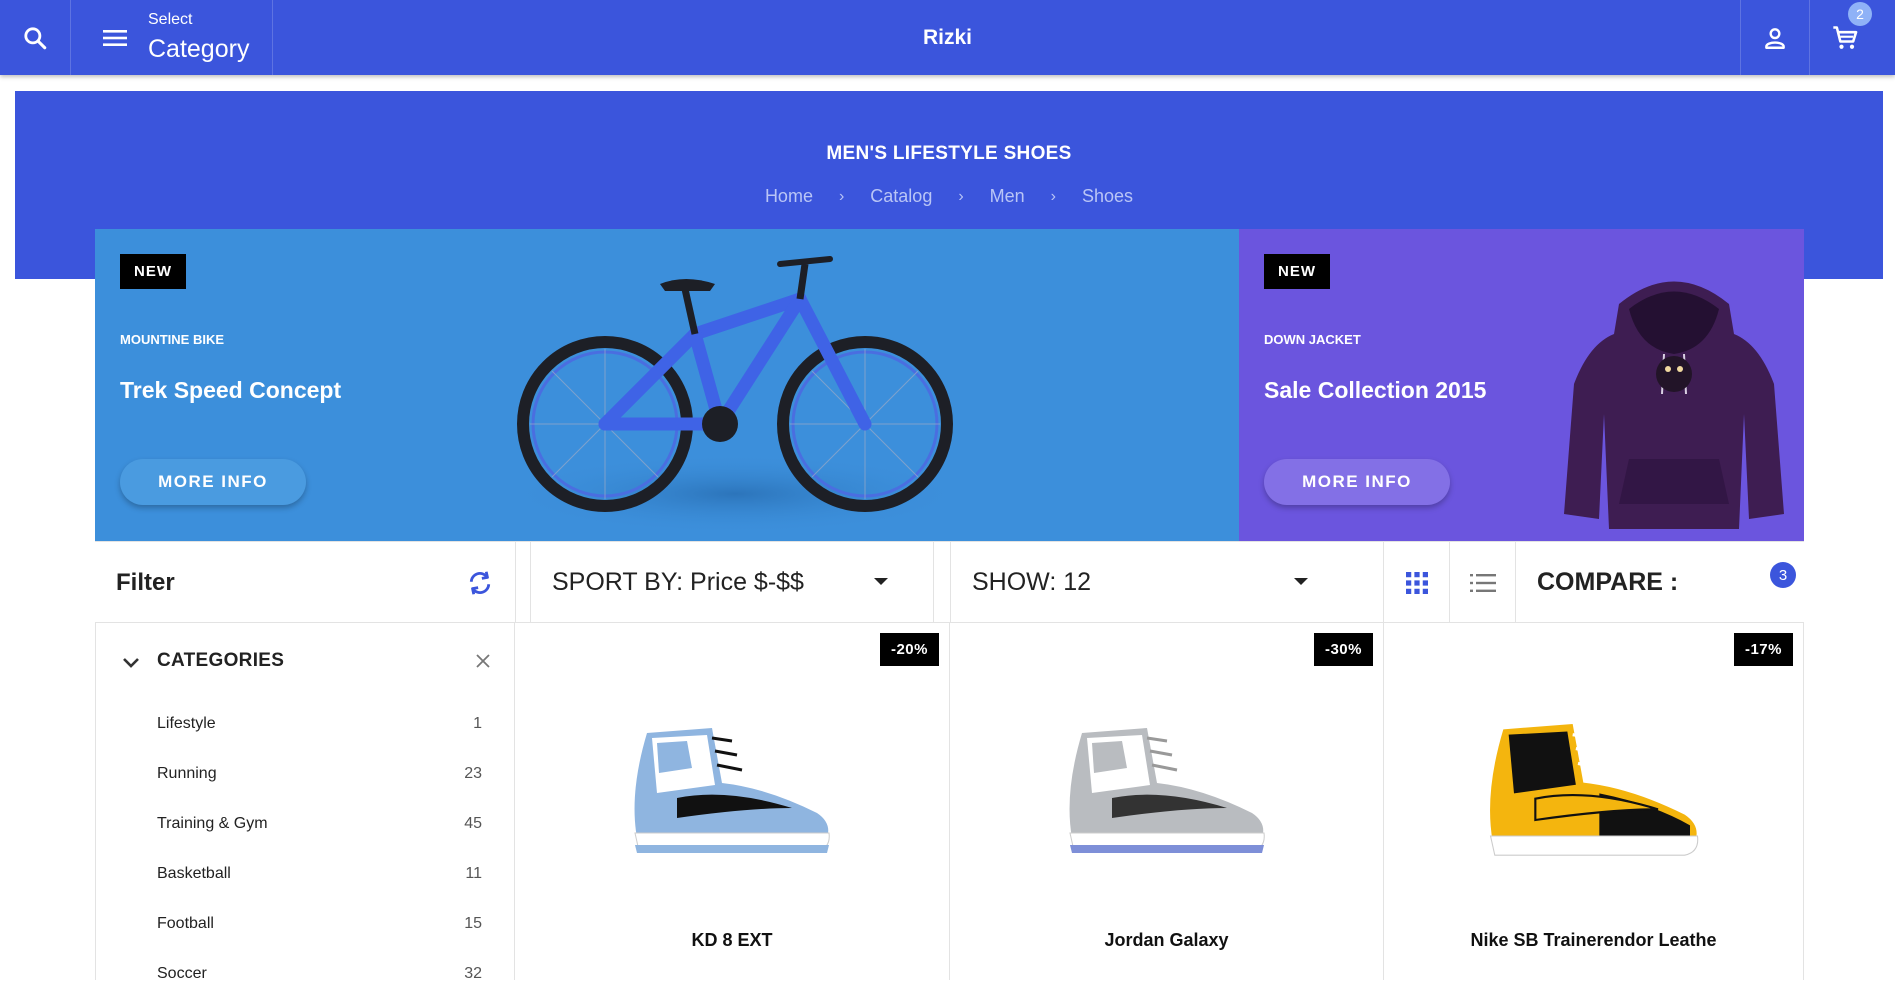 This screenshot has width=1895, height=999. Describe the element at coordinates (1312, 339) in the screenshot. I see `promo-kicker: DOWN JACKET` at that location.